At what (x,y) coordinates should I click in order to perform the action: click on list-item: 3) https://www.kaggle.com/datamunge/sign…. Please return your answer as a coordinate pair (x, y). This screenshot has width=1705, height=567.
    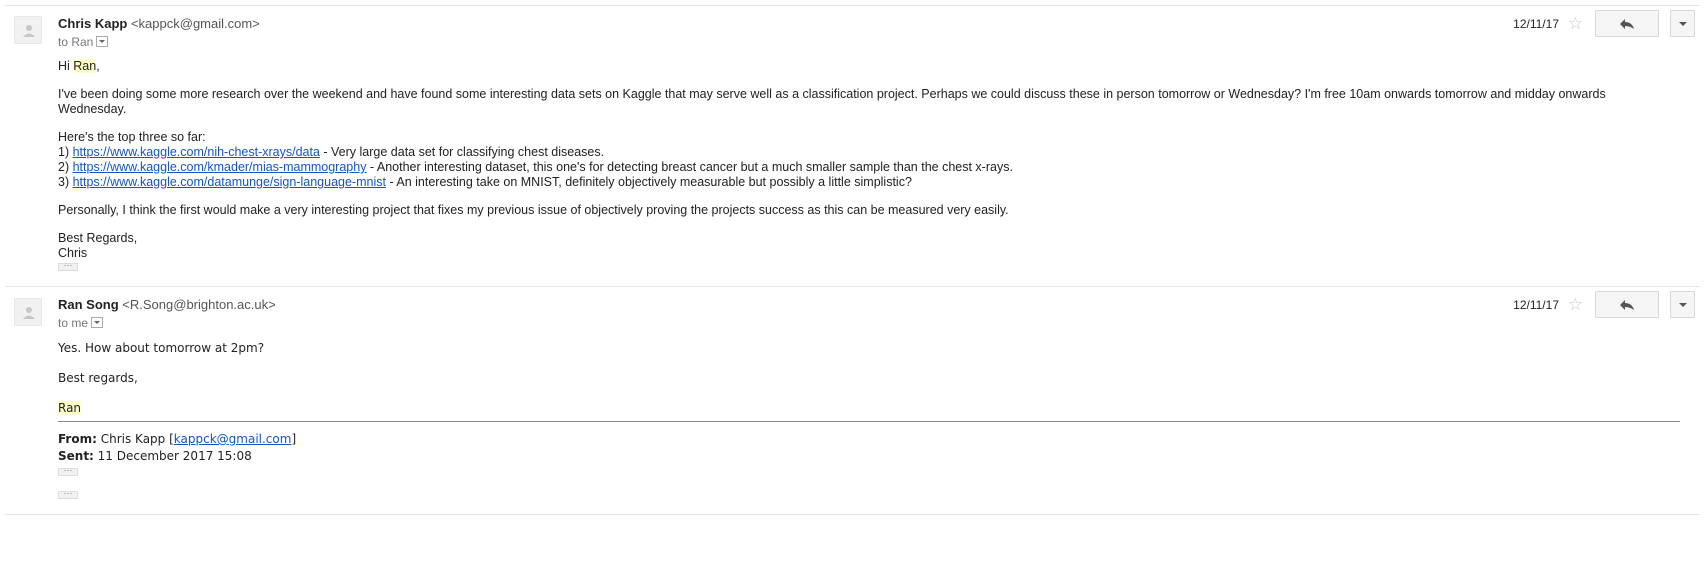
    Looking at the image, I should click on (485, 182).